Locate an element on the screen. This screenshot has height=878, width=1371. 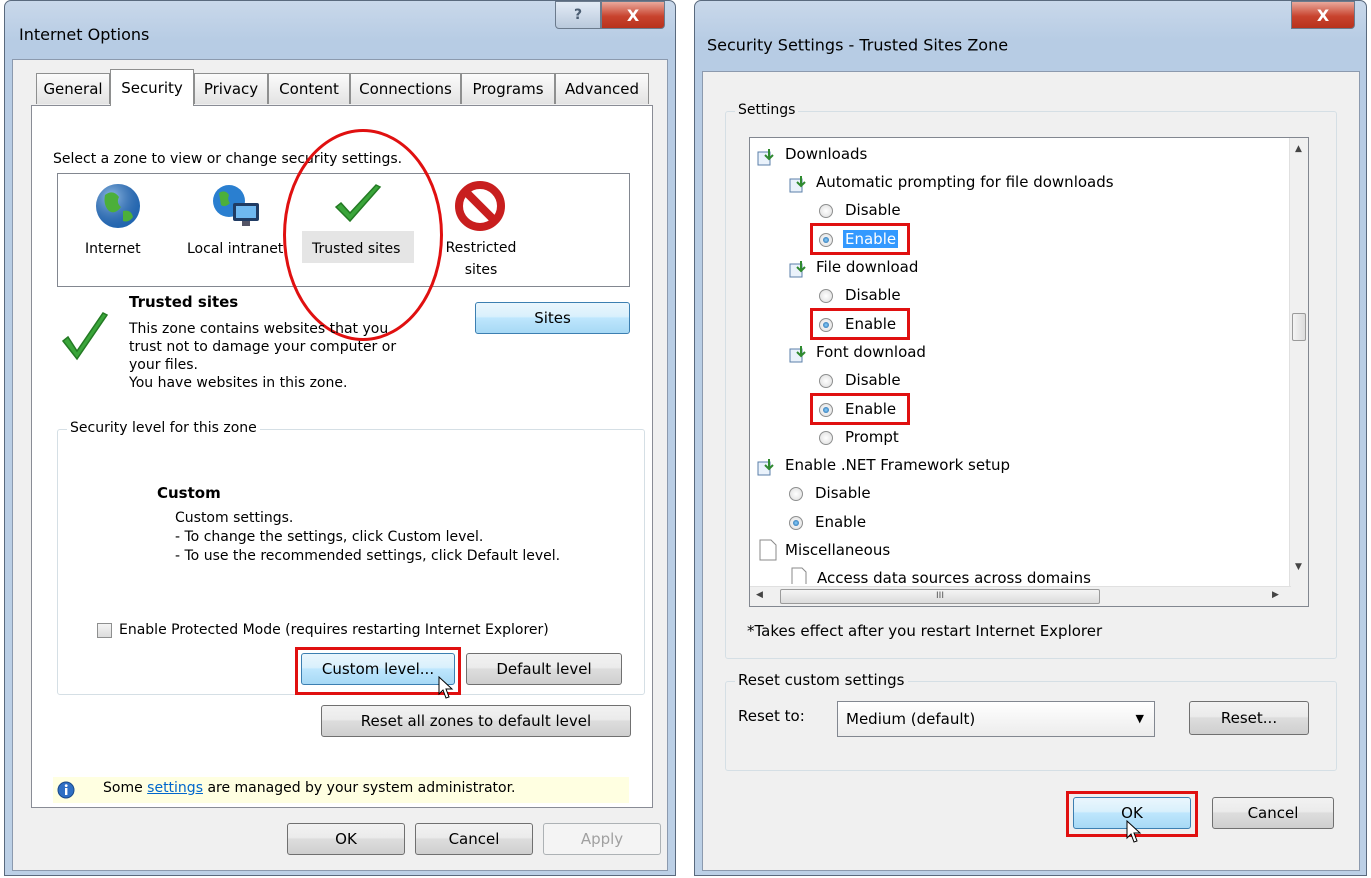
radio-font-download-prompt is located at coordinates (826, 438).